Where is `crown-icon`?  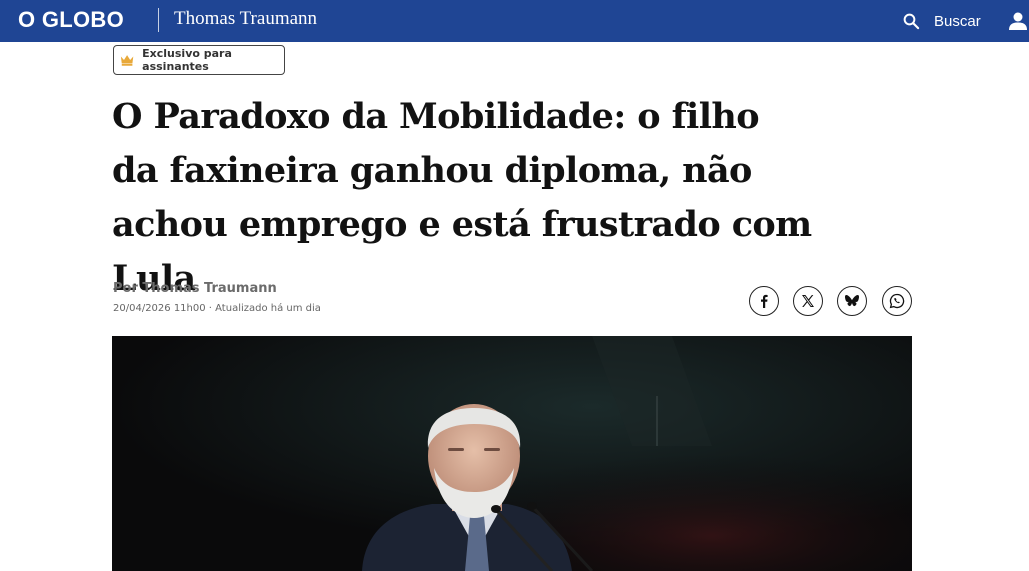
crown-icon is located at coordinates (127, 60).